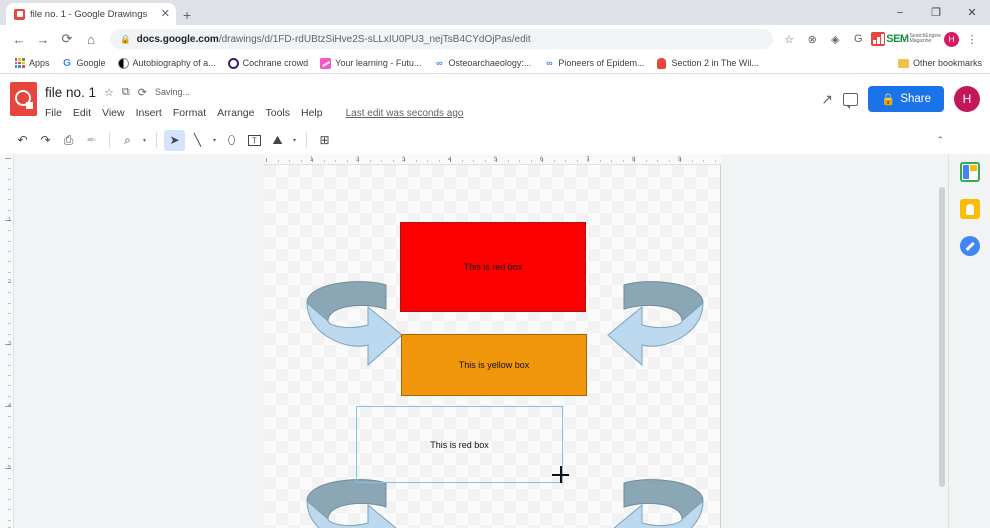 This screenshot has width=990, height=528. I want to click on bookmark-label: Cochrane crowd, so click(275, 63).